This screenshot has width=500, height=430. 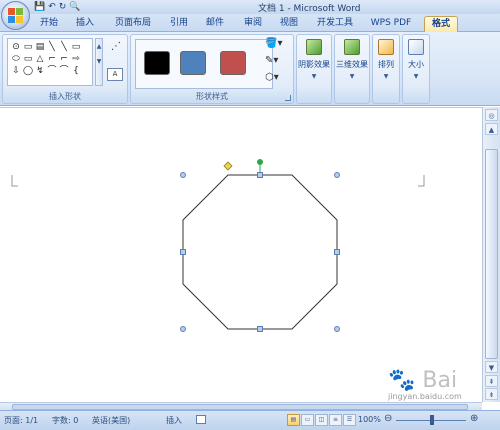 I want to click on save-icon: 💾, so click(x=39, y=7).